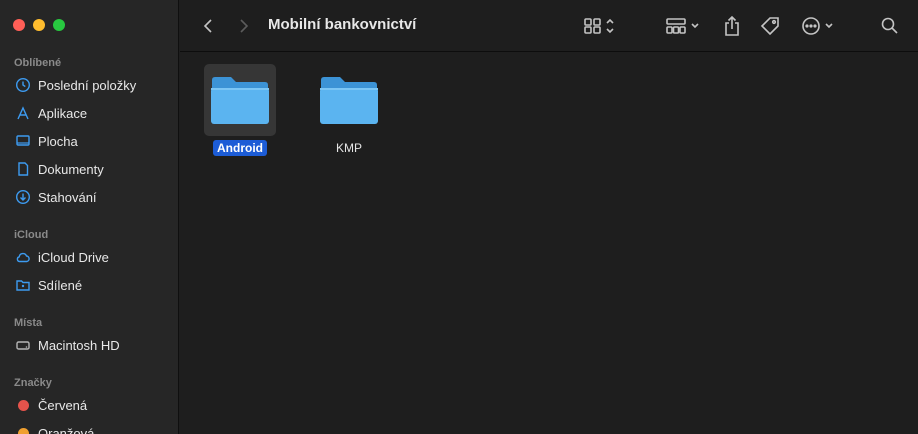 The height and width of the screenshot is (434, 918). What do you see at coordinates (23, 113) in the screenshot?
I see `apps-icon` at bounding box center [23, 113].